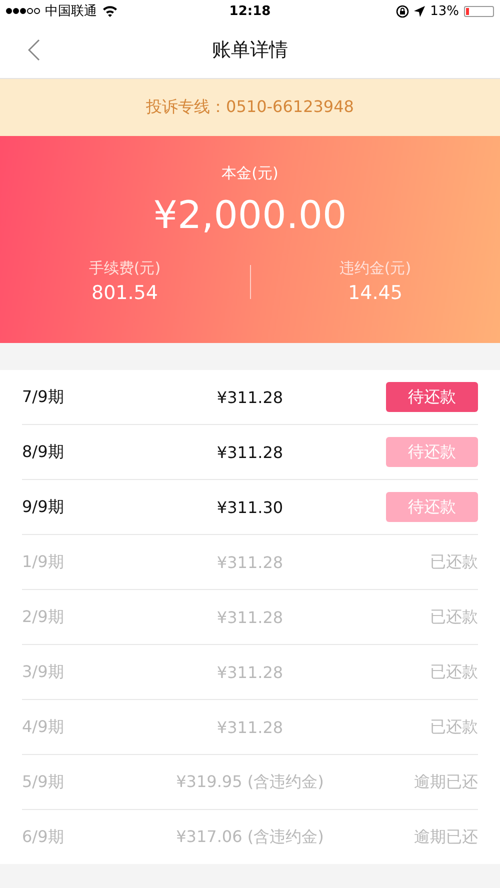 The image size is (500, 888). What do you see at coordinates (250, 107) in the screenshot?
I see `complaint-hotline: 投诉专线：0510-66123948` at bounding box center [250, 107].